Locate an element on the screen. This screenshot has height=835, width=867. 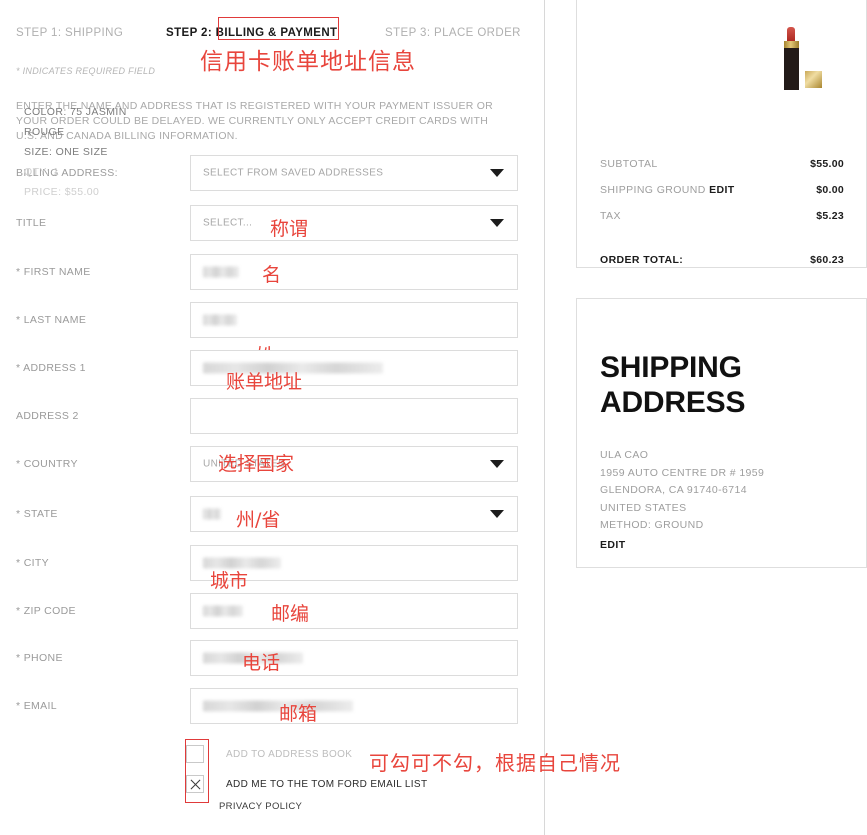
checkbox-label: ADD ME TO THE TOM FORD EMAIL LIST is located at coordinates (327, 784).